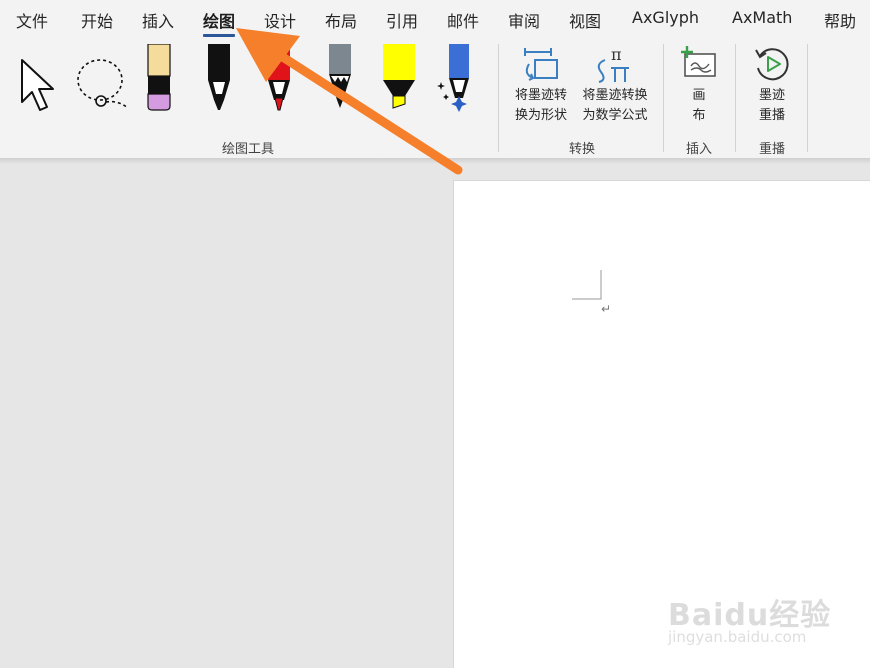  I want to click on group-label-replay: 重播, so click(771, 149).